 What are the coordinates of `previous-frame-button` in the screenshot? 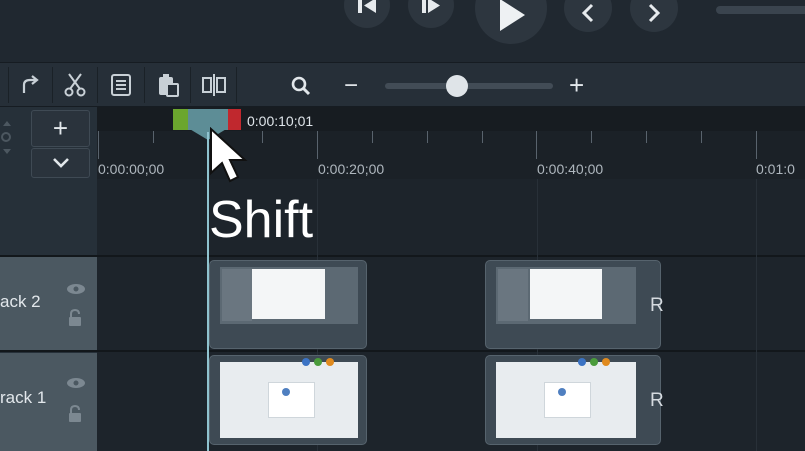 It's located at (367, 14).